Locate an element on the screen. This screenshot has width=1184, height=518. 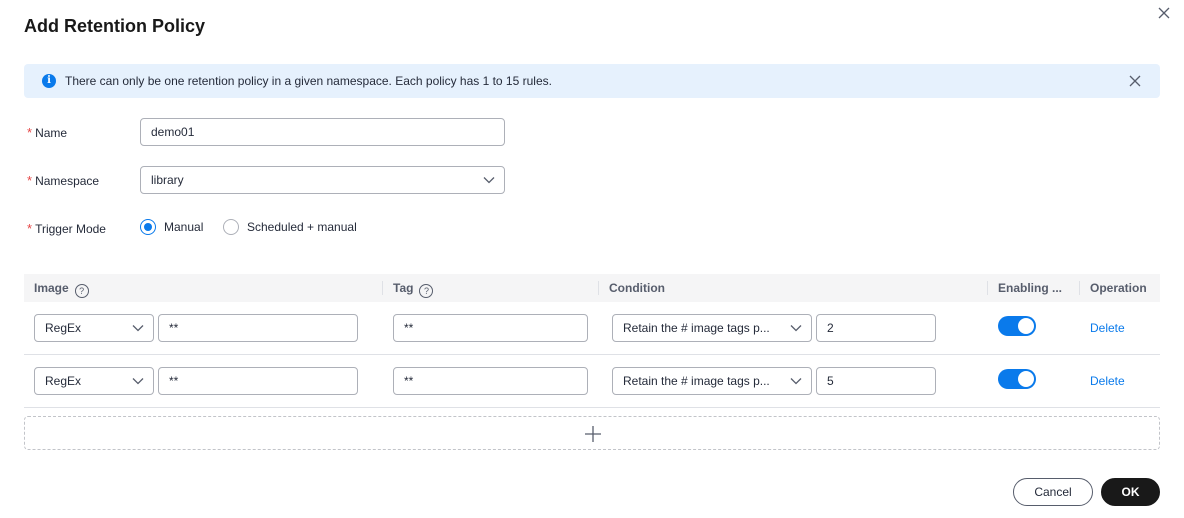
radio-manual-label: Manual is located at coordinates (183, 227).